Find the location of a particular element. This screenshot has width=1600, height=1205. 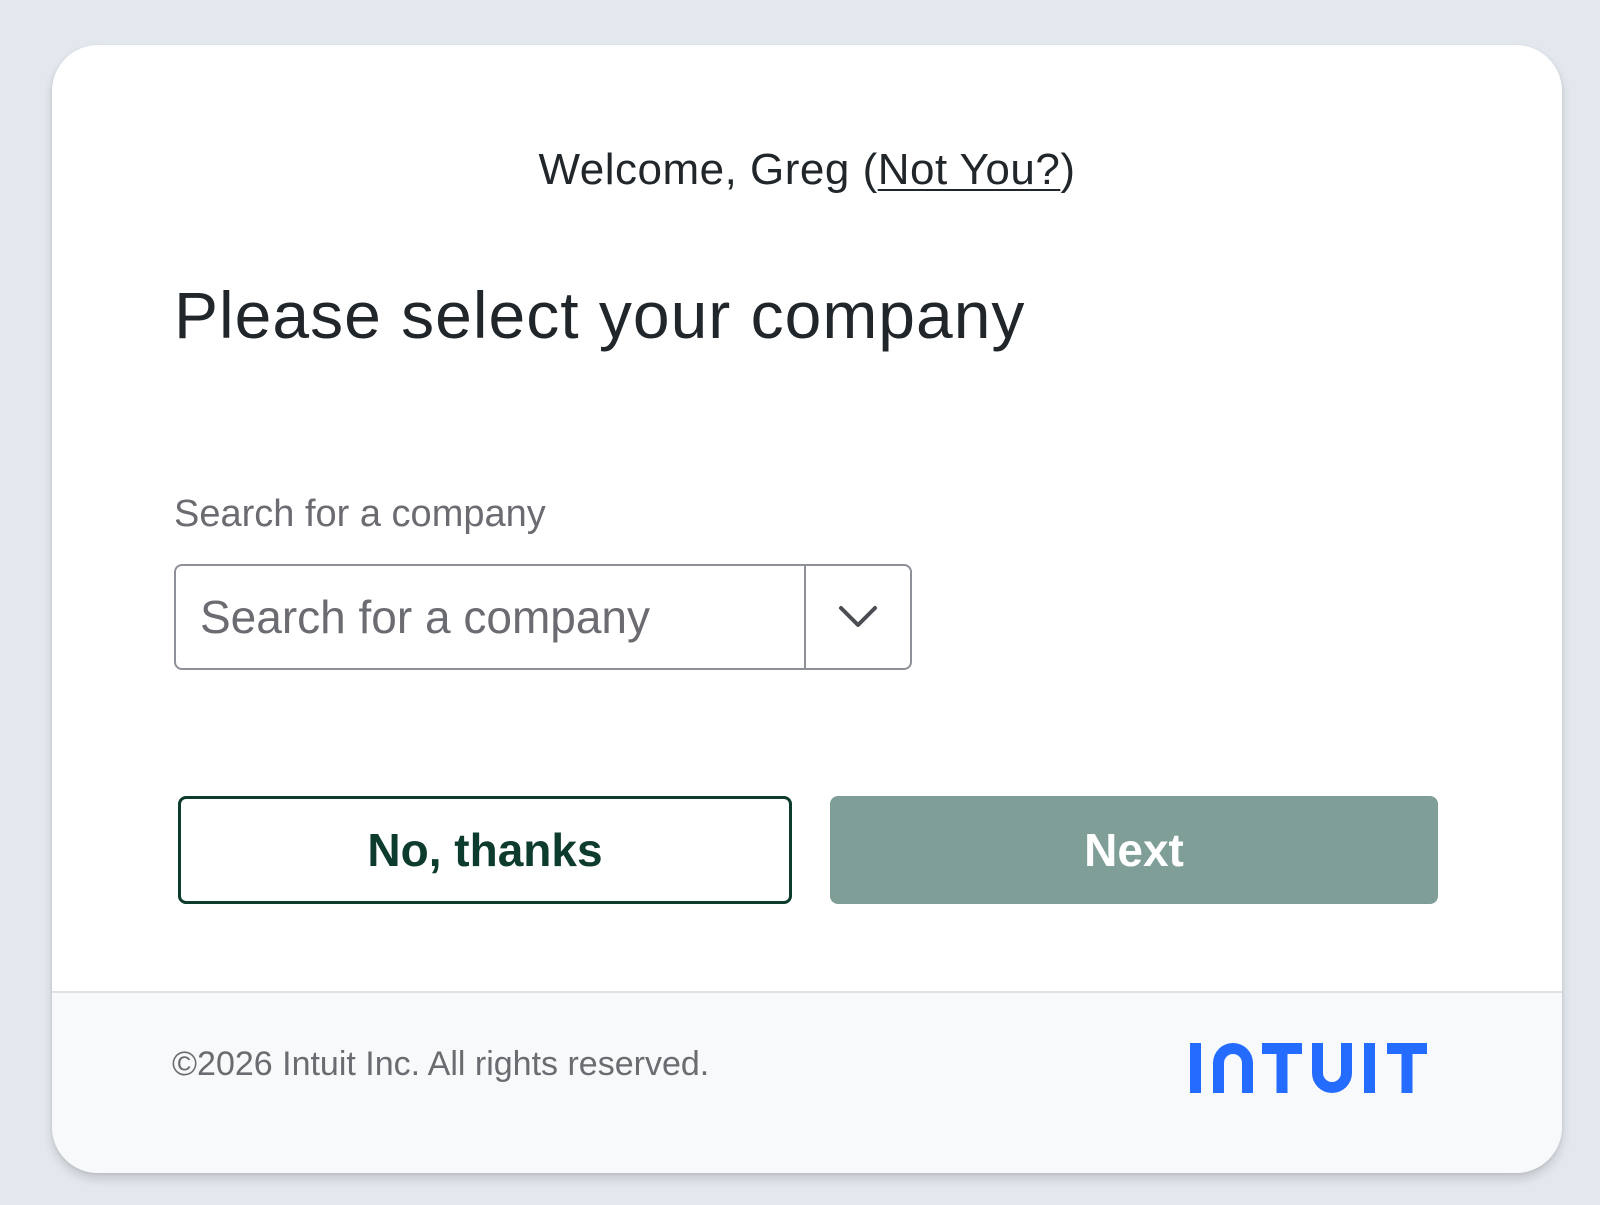

page-title: Please select your company is located at coordinates (600, 315).